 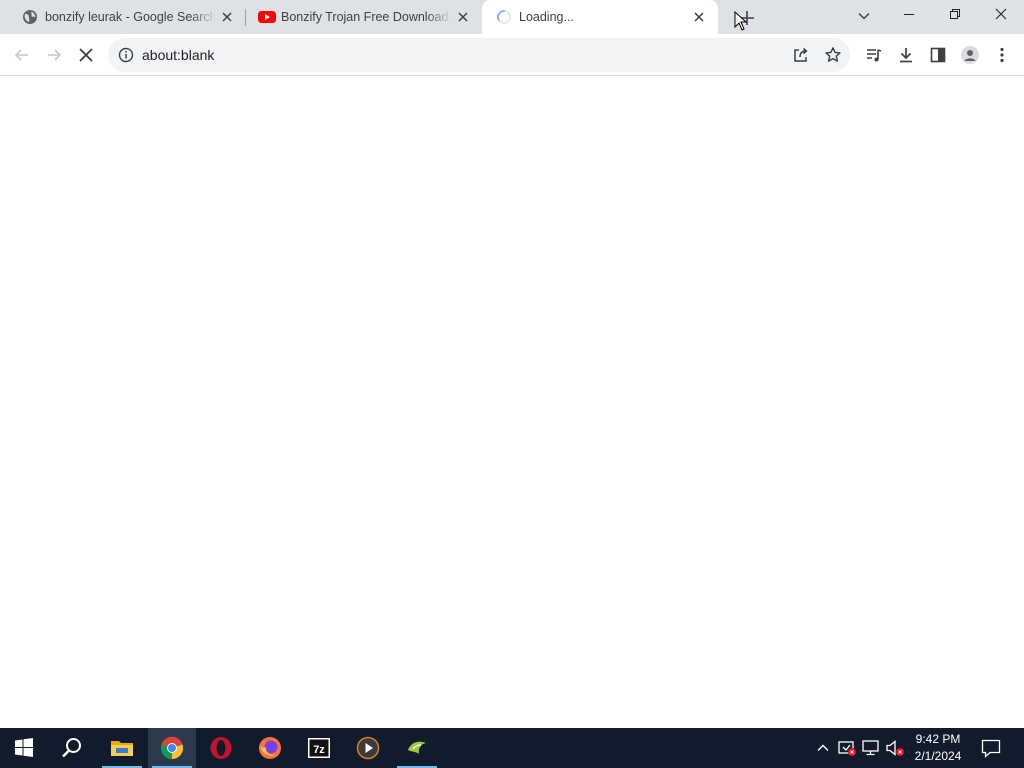 I want to click on chrome-taskbar-icon, so click(x=172, y=748).